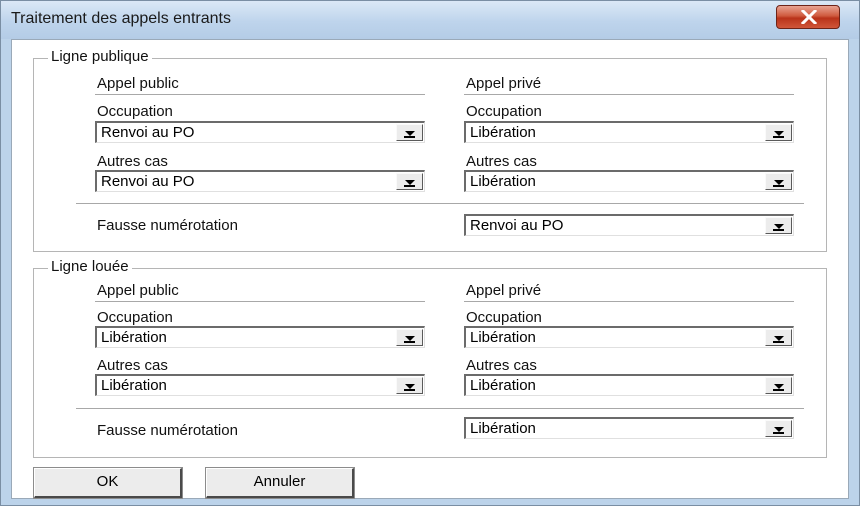 The width and height of the screenshot is (862, 508). What do you see at coordinates (121, 18) in the screenshot?
I see `window-title: Traitement des appels entrants` at bounding box center [121, 18].